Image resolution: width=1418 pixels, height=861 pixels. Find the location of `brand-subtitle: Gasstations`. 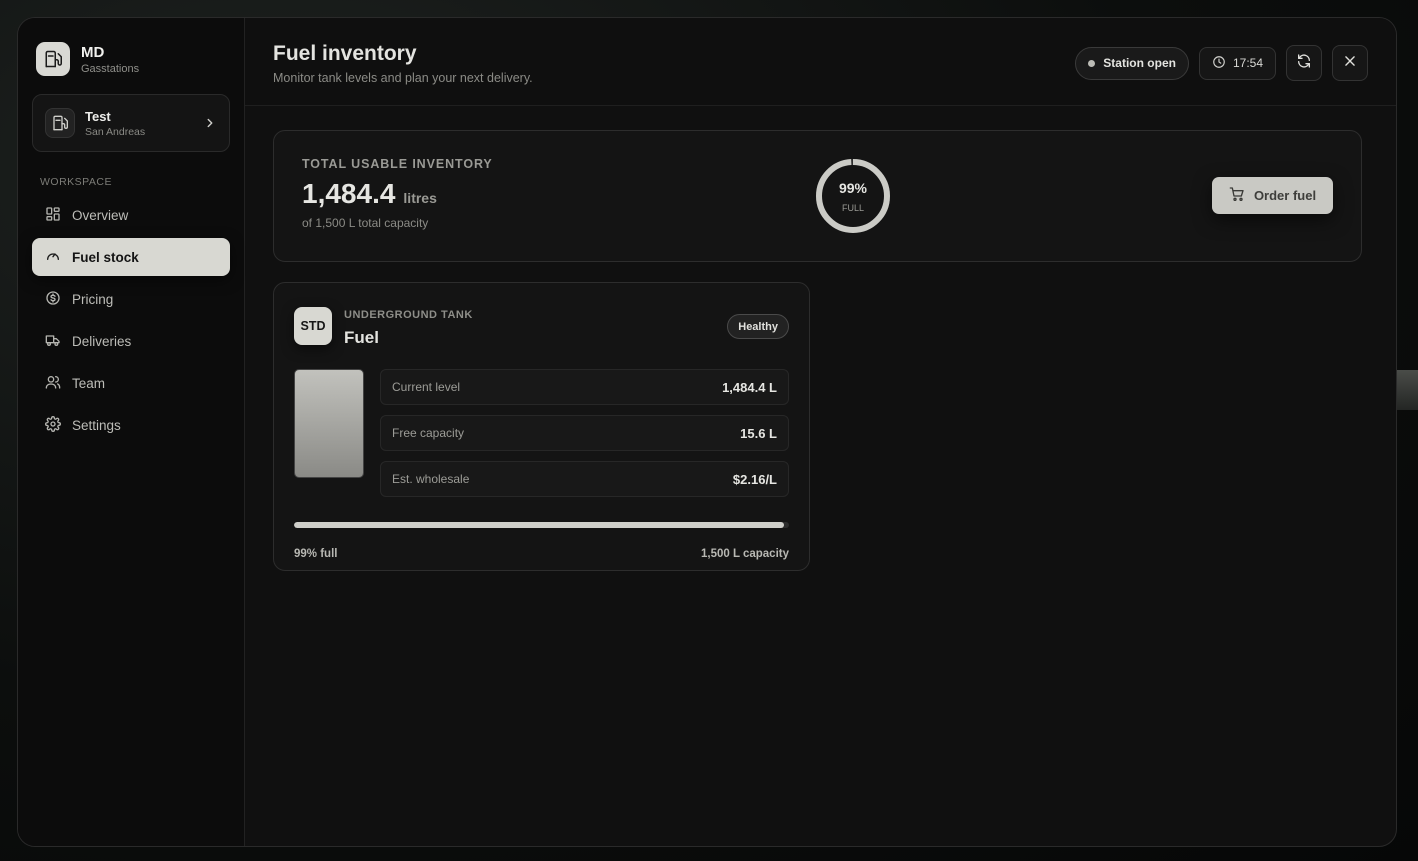

brand-subtitle: Gasstations is located at coordinates (110, 68).